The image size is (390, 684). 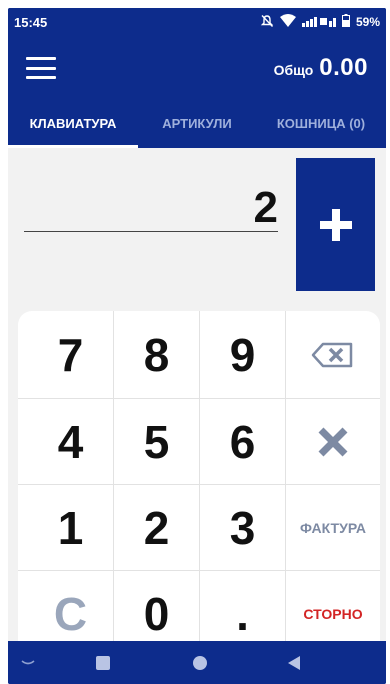 I want to click on key-3: 3, so click(x=242, y=527).